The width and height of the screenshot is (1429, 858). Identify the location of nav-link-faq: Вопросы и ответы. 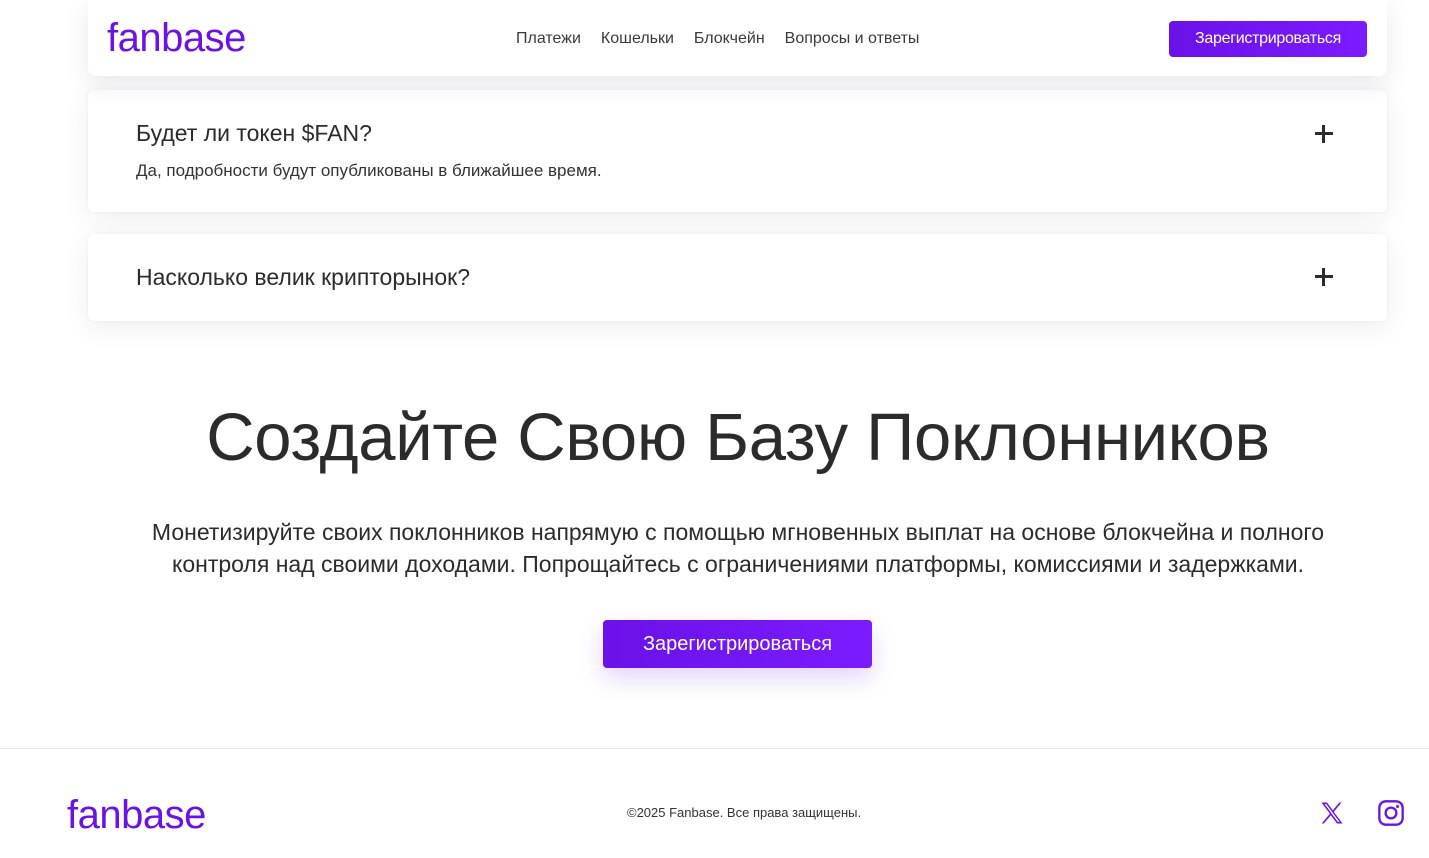
(852, 39).